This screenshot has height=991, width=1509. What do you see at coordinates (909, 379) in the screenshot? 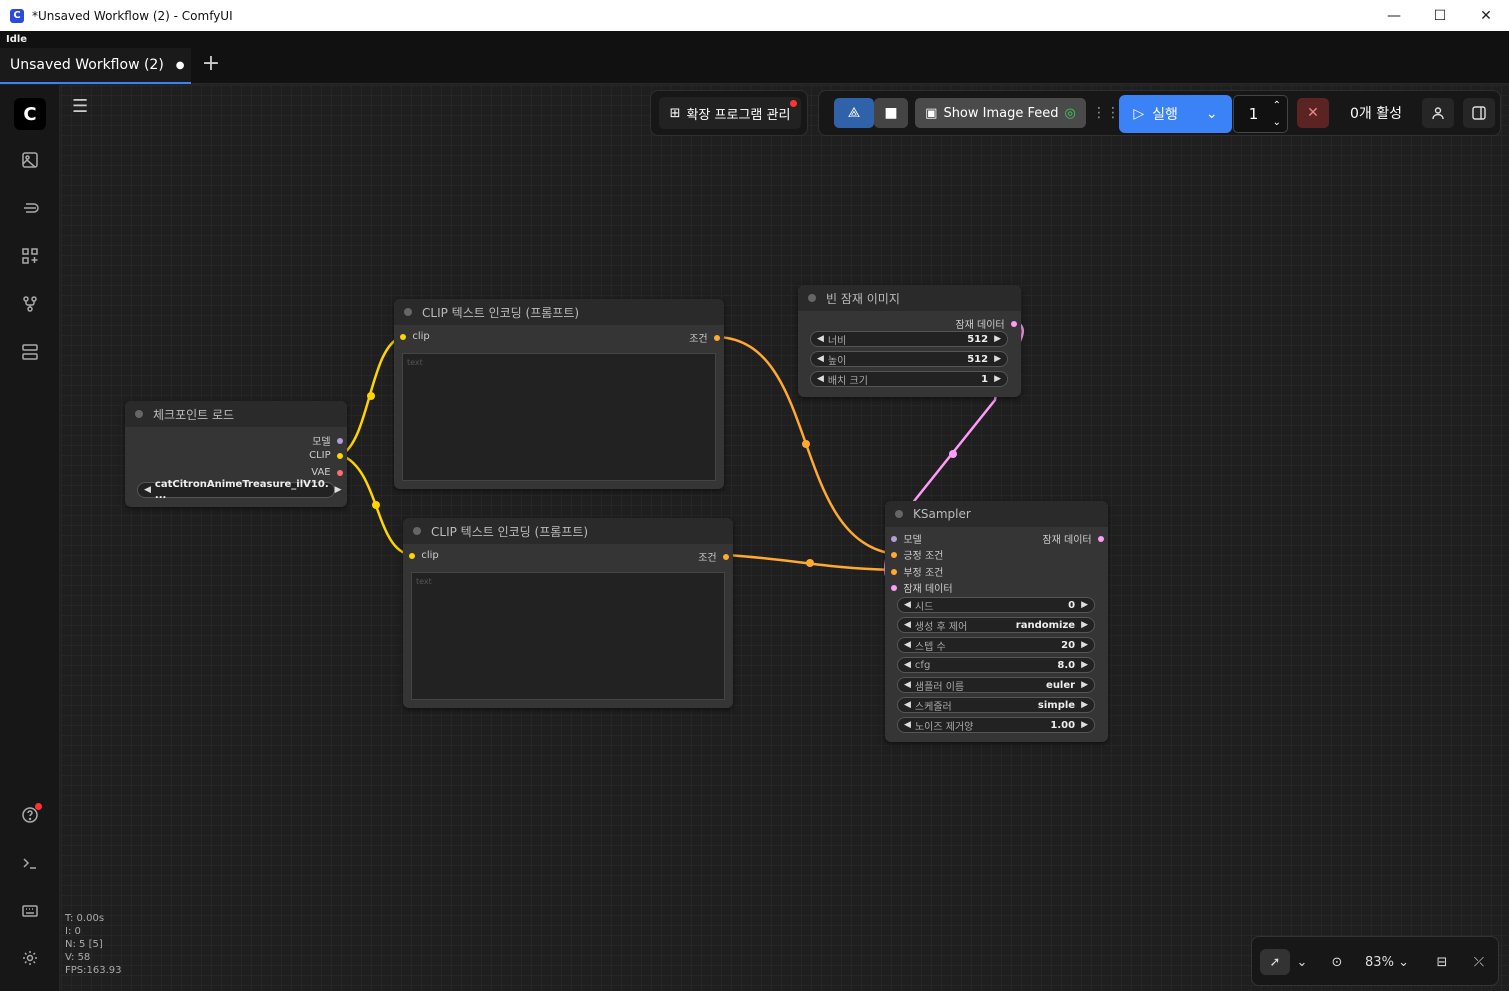
I see `batch-size-widget: ◀ 배치 크기 1 ▶` at bounding box center [909, 379].